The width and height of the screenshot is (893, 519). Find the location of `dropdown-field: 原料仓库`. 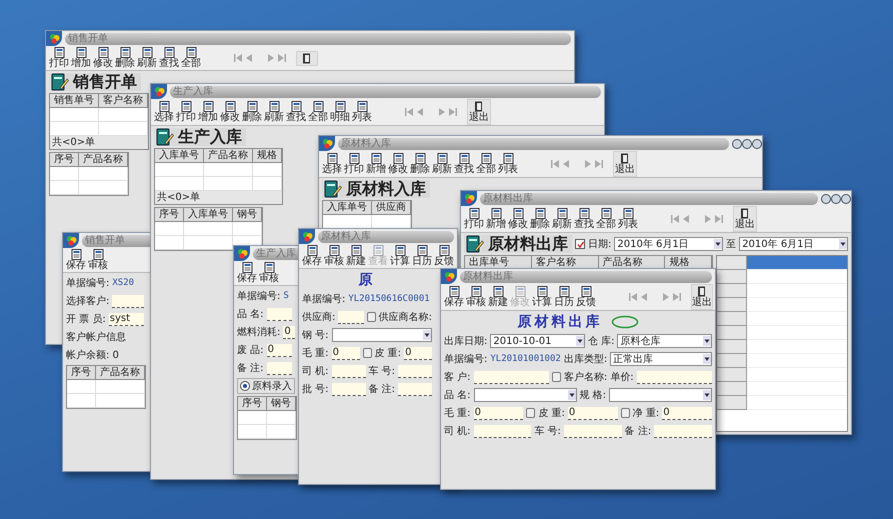

dropdown-field: 原料仓库 is located at coordinates (664, 341).